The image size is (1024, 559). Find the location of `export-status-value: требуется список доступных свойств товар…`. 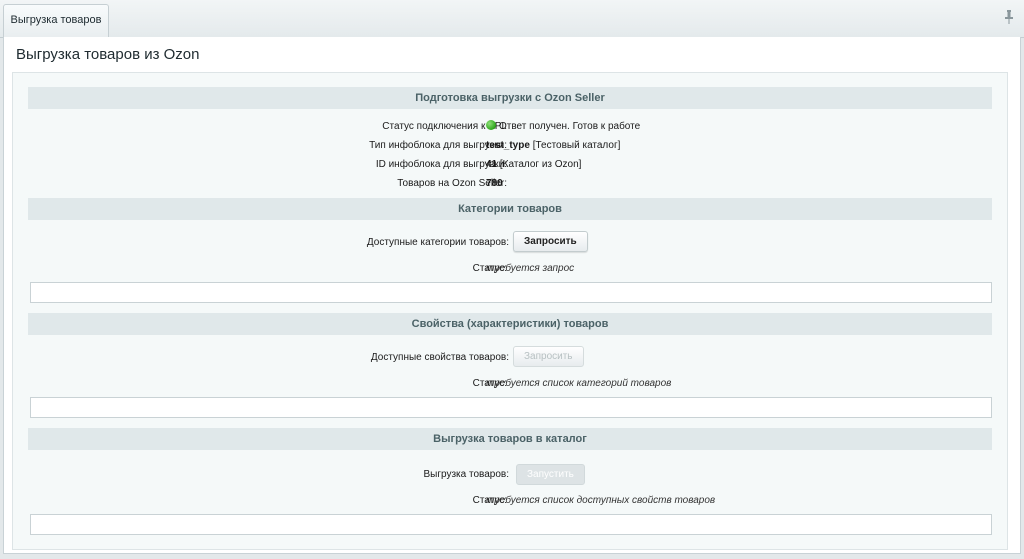

export-status-value: требуется список доступных свойств товар… is located at coordinates (601, 500).